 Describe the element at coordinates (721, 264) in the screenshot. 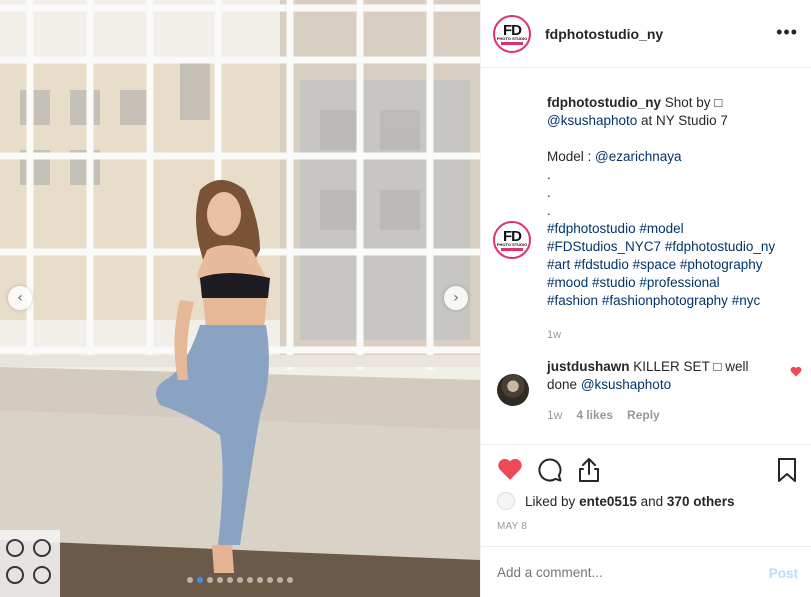

I see `hashtag-link: #photography` at that location.